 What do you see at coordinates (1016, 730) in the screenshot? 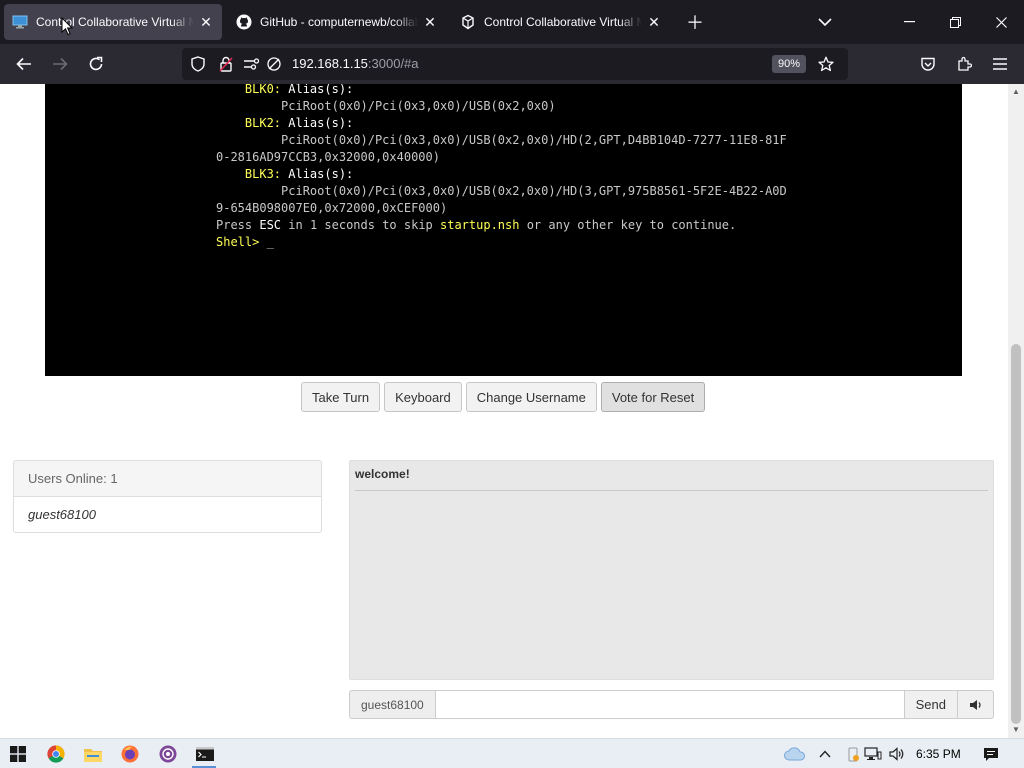
I see `scroll-down-arrow-icon: ▼` at bounding box center [1016, 730].